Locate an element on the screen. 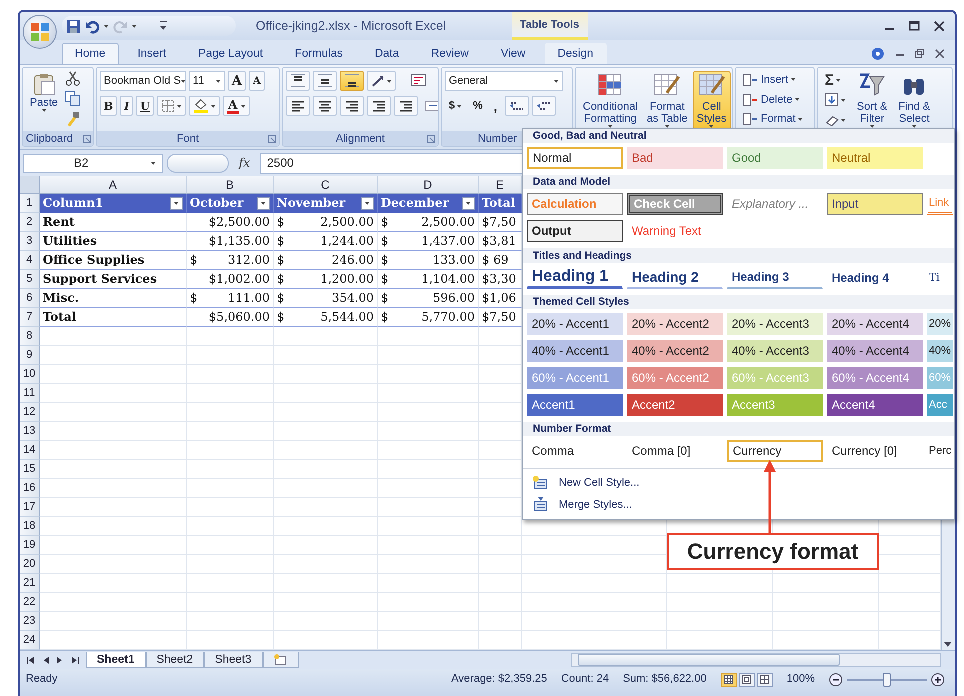 Image resolution: width=964 pixels, height=696 pixels. cell-style-option: 20% - Accent3 is located at coordinates (775, 323).